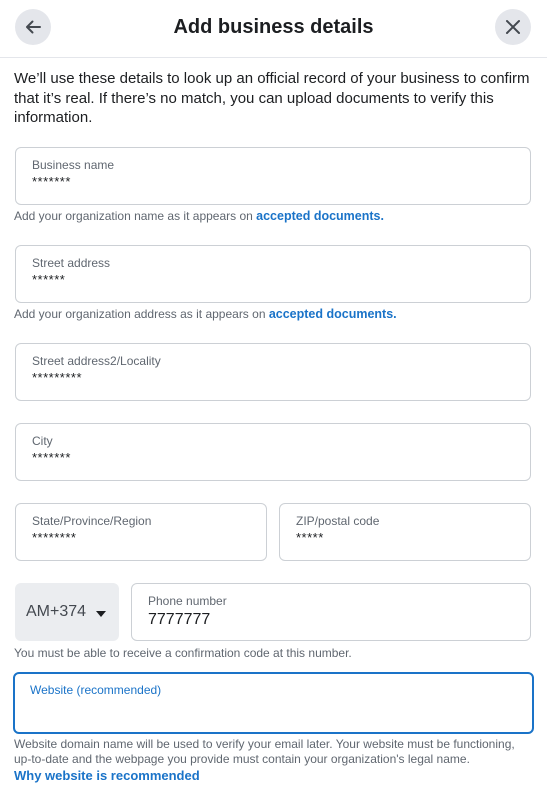  What do you see at coordinates (49, 279) in the screenshot?
I see `street-address-value: ******` at bounding box center [49, 279].